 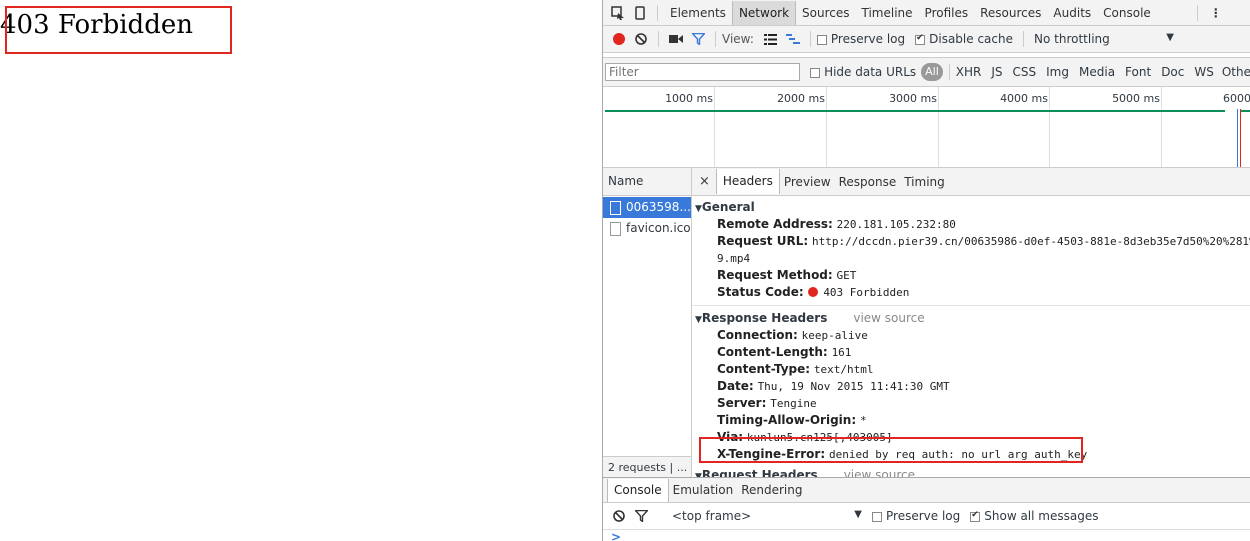 I want to click on header-value: Thu, 19 Nov 2015 11:41:30 GMT, so click(x=853, y=386).